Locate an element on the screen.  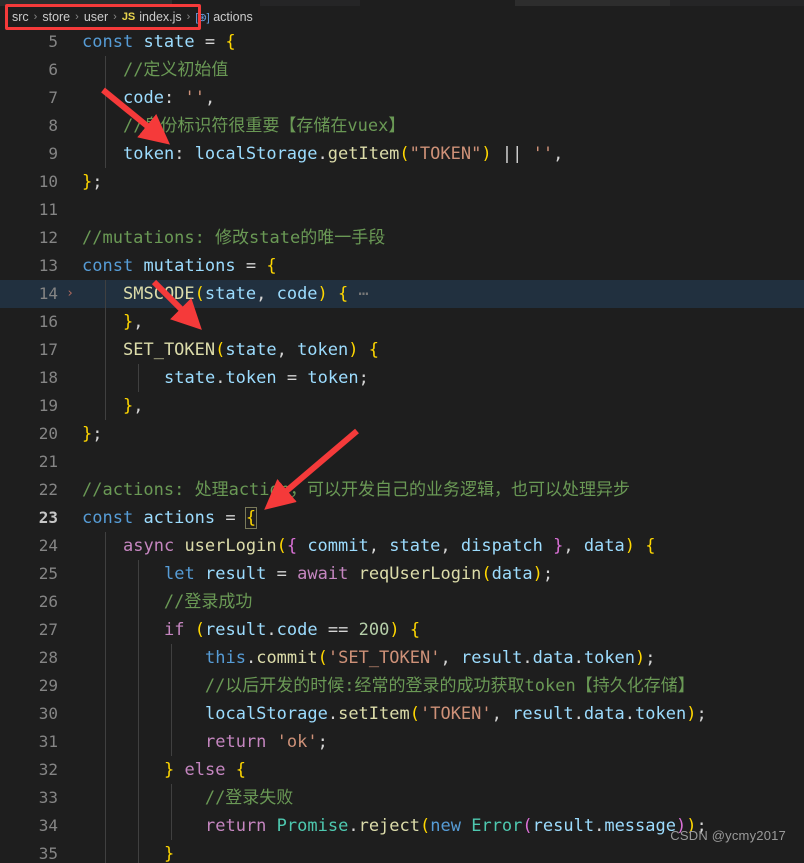
code-text: let result = await reqUserLogin(data); is located at coordinates (359, 574).